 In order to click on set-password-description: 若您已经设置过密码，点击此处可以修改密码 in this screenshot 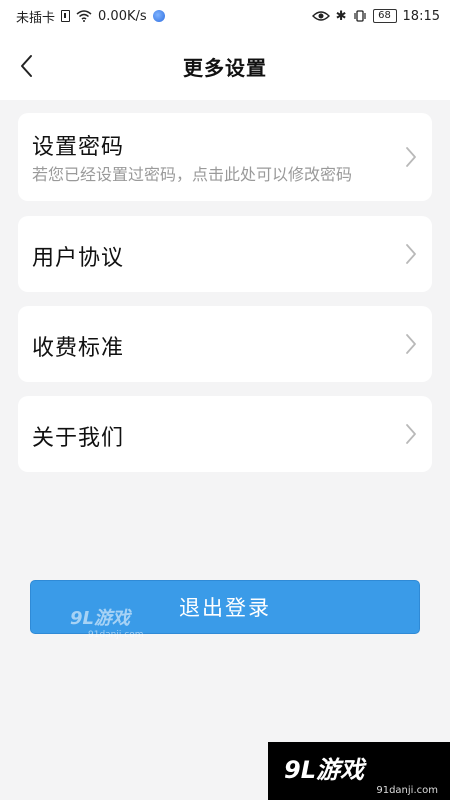, I will do `click(192, 174)`.